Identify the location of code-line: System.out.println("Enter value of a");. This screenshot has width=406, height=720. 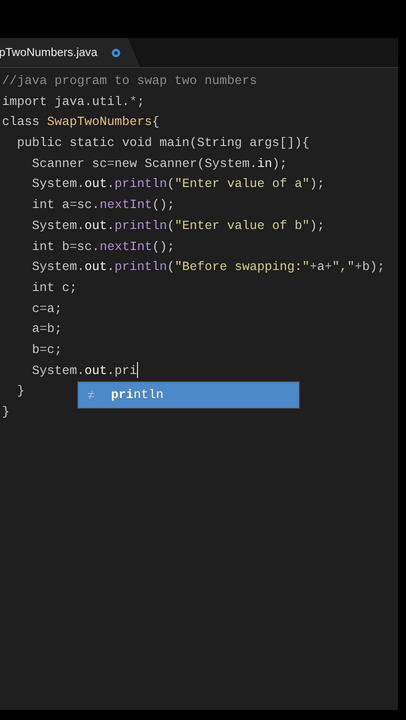
(178, 185).